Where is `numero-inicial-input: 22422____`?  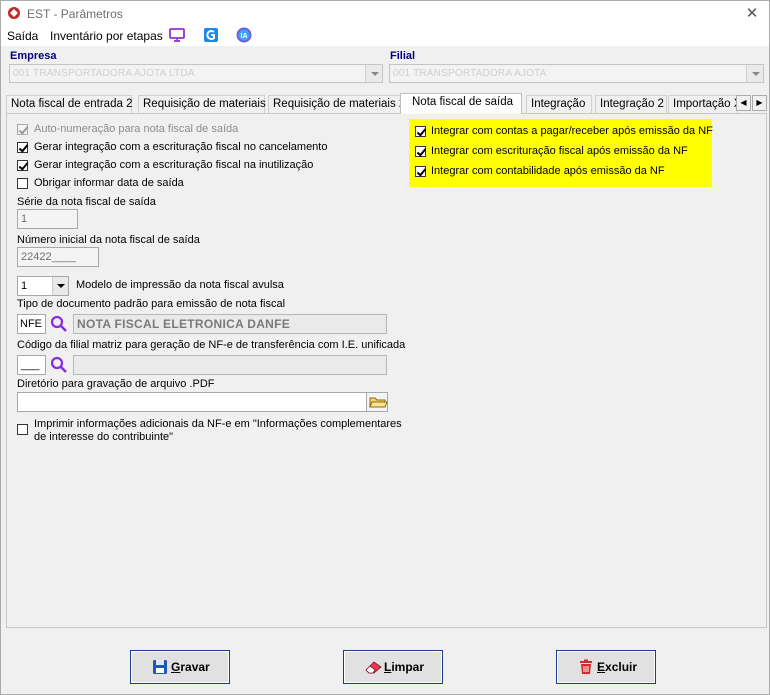
numero-inicial-input: 22422____ is located at coordinates (58, 257).